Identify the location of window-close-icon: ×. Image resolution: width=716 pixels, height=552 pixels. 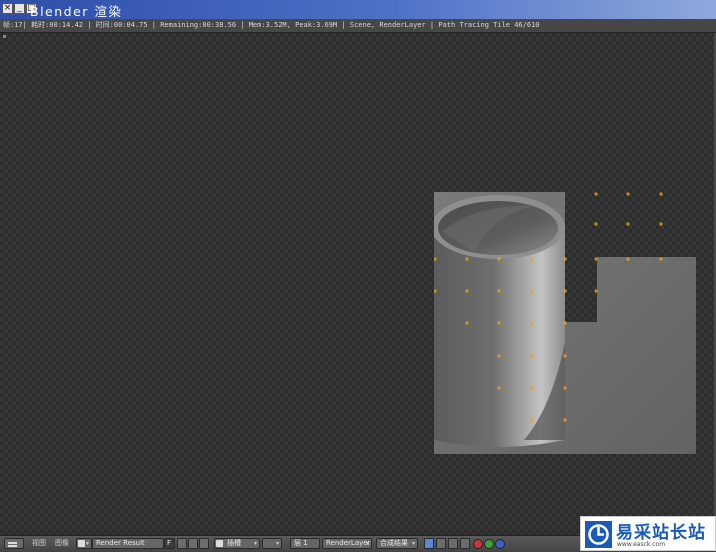
(7, 8).